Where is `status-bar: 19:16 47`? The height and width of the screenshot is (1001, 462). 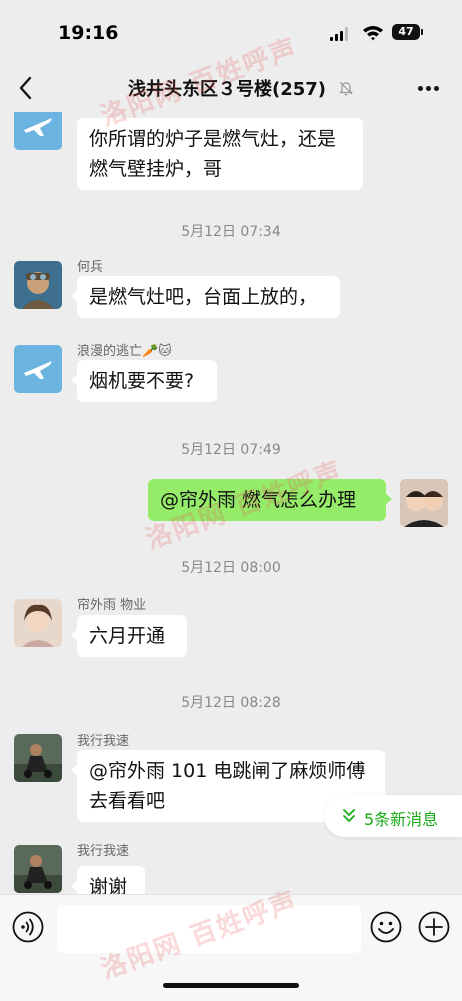
status-bar: 19:16 47 is located at coordinates (231, 33).